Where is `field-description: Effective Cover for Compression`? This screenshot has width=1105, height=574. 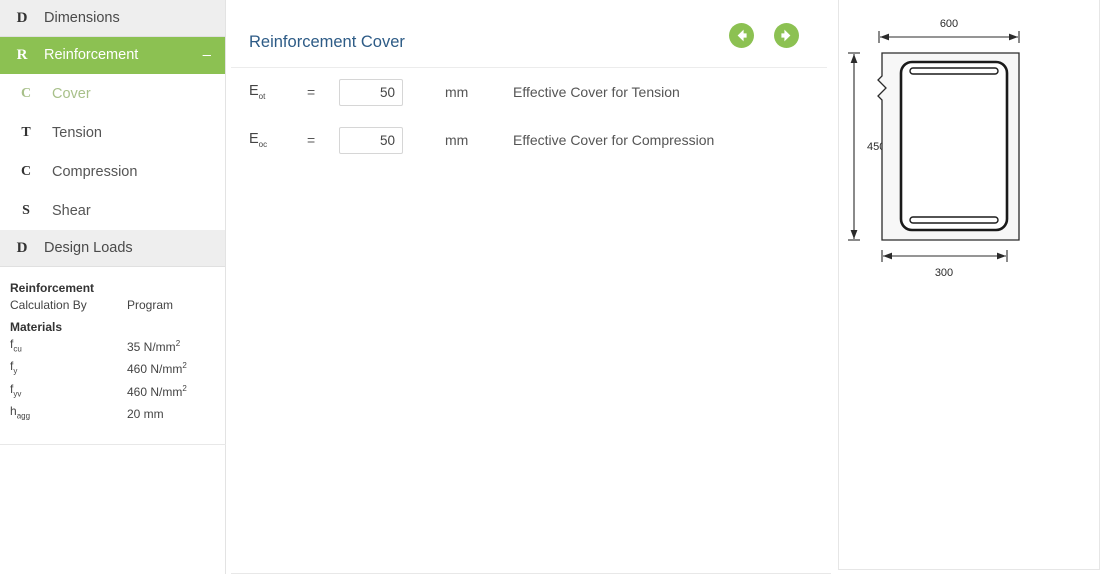
field-description: Effective Cover for Compression is located at coordinates (614, 140).